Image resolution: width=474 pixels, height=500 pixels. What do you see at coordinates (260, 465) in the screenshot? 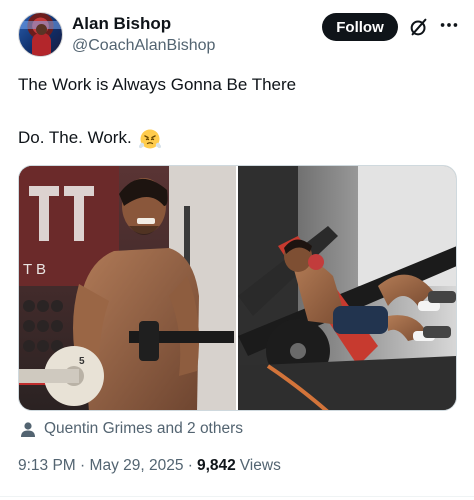
I see `views-label: Views` at bounding box center [260, 465].